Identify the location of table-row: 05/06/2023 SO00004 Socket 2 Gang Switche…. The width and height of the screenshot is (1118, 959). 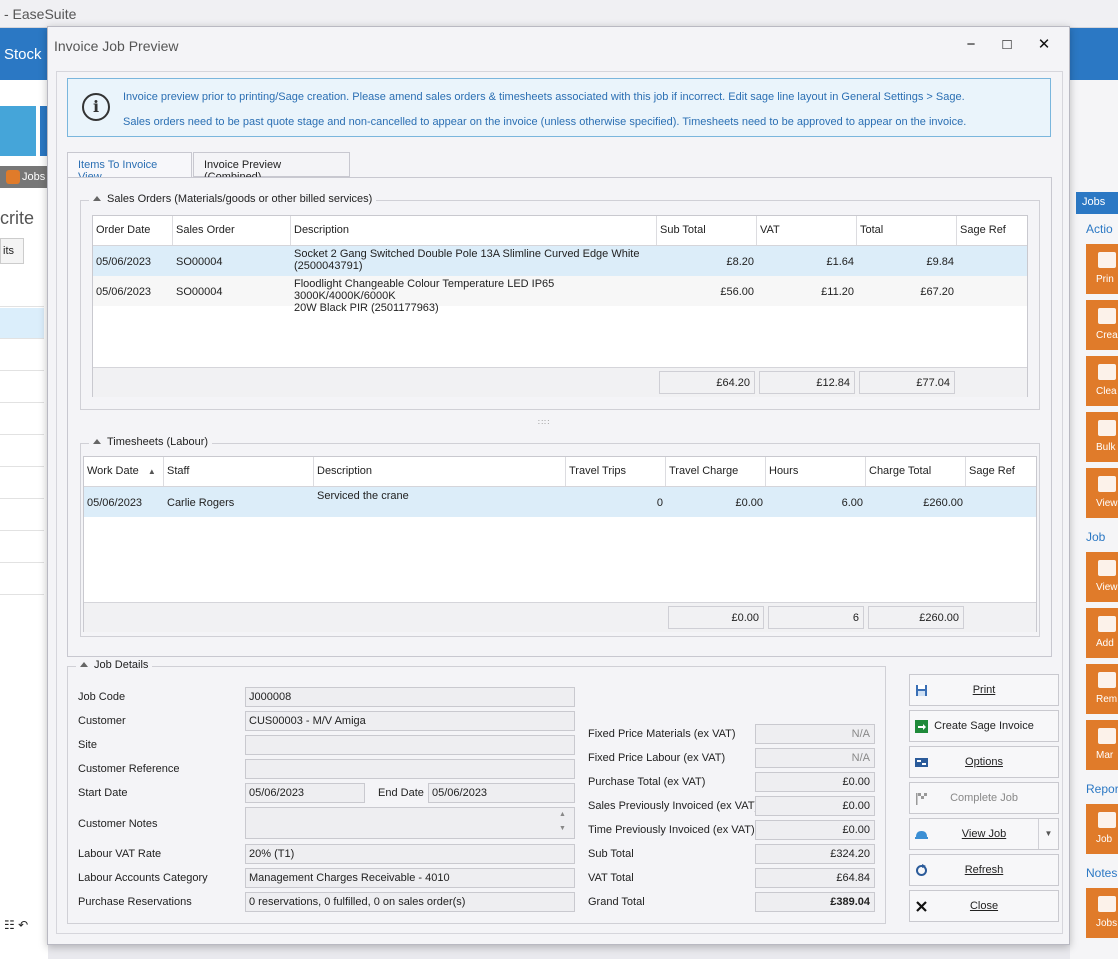
(560, 261).